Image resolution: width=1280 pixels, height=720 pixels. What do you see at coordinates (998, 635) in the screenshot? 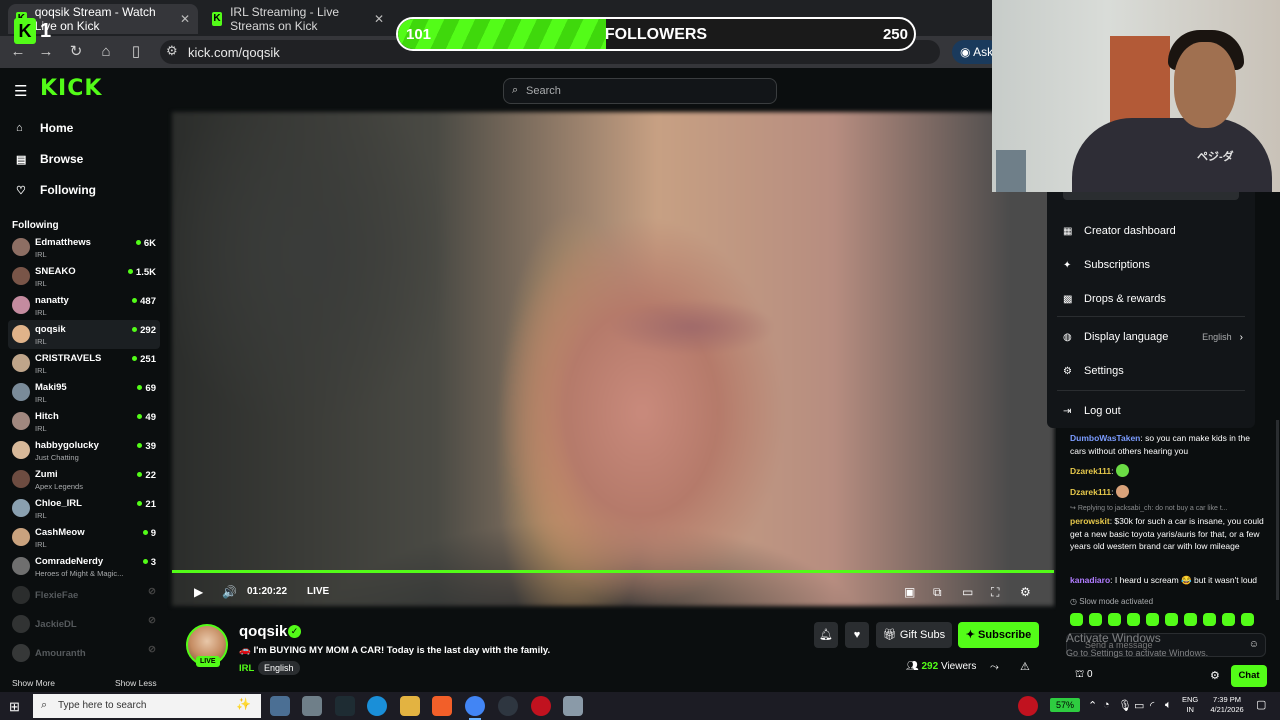
I see `subscribe-button: ✦ Subscribe` at bounding box center [998, 635].